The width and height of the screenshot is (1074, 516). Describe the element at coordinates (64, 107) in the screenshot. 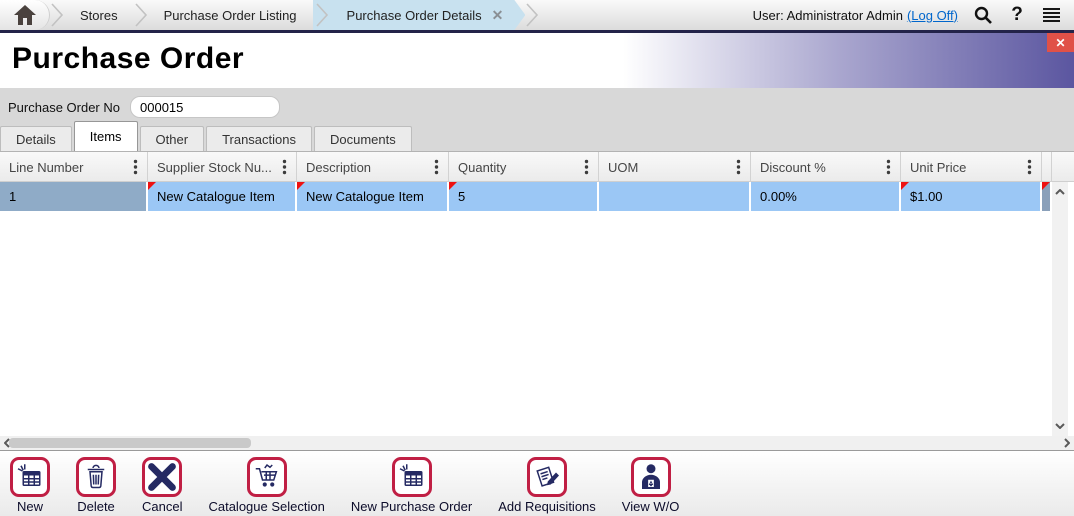

I see `purchase-order-no-label: Purchase Order No` at that location.